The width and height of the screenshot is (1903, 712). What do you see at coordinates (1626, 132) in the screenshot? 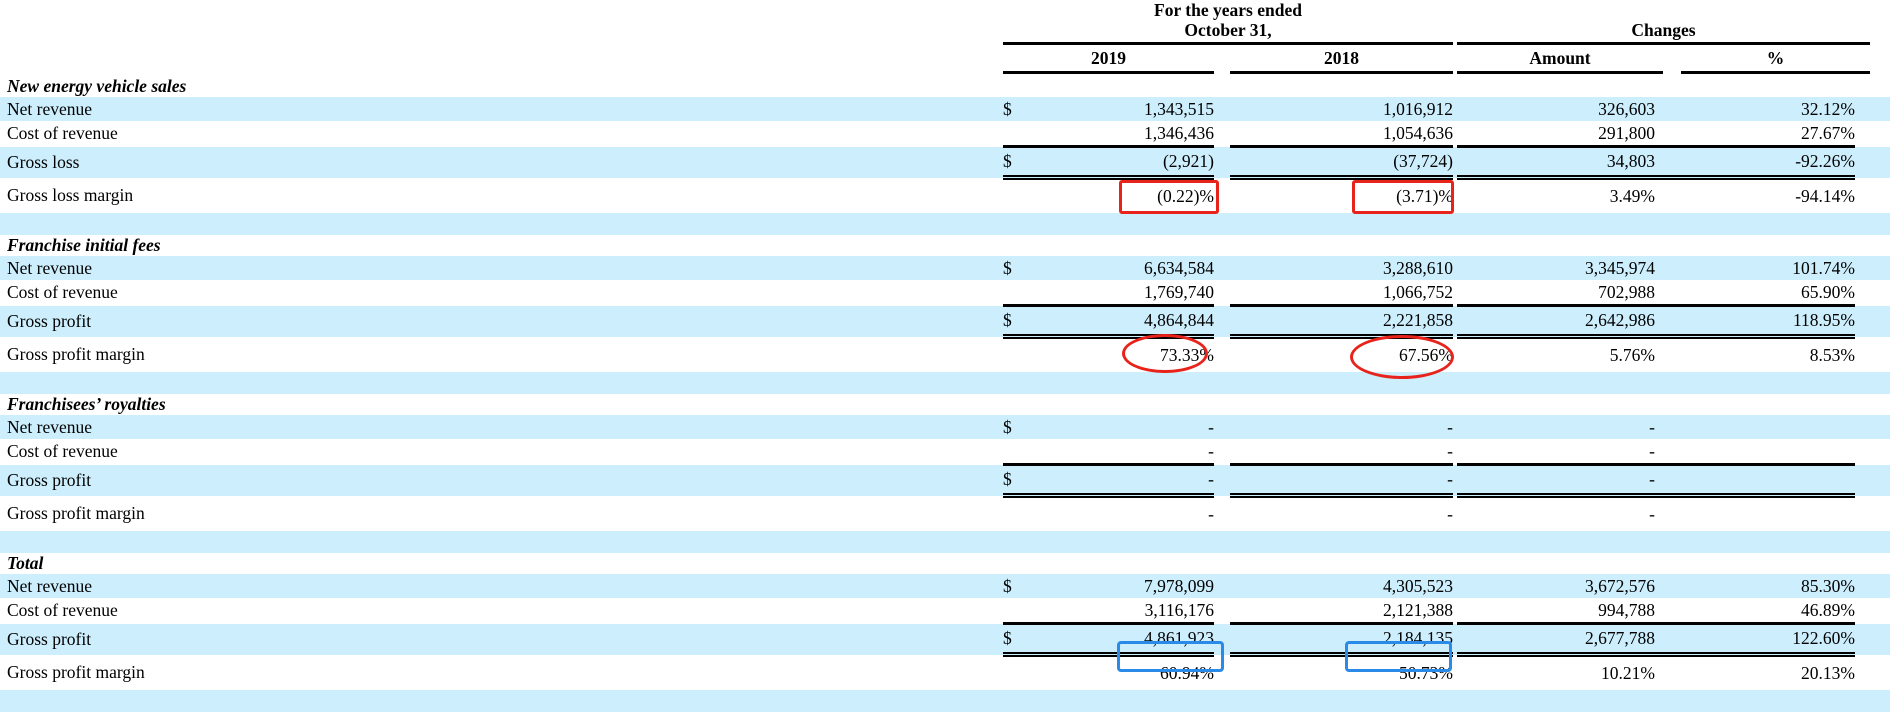
I see `change-amount: 291,800` at bounding box center [1626, 132].